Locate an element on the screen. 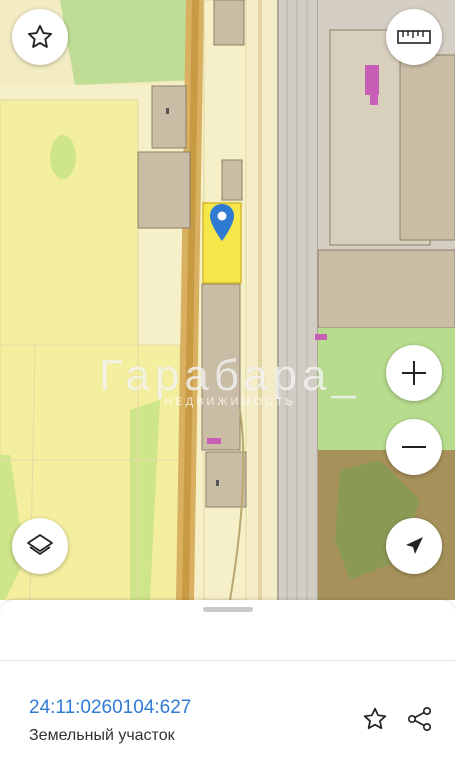 The image size is (455, 768). layers-button is located at coordinates (40, 546).